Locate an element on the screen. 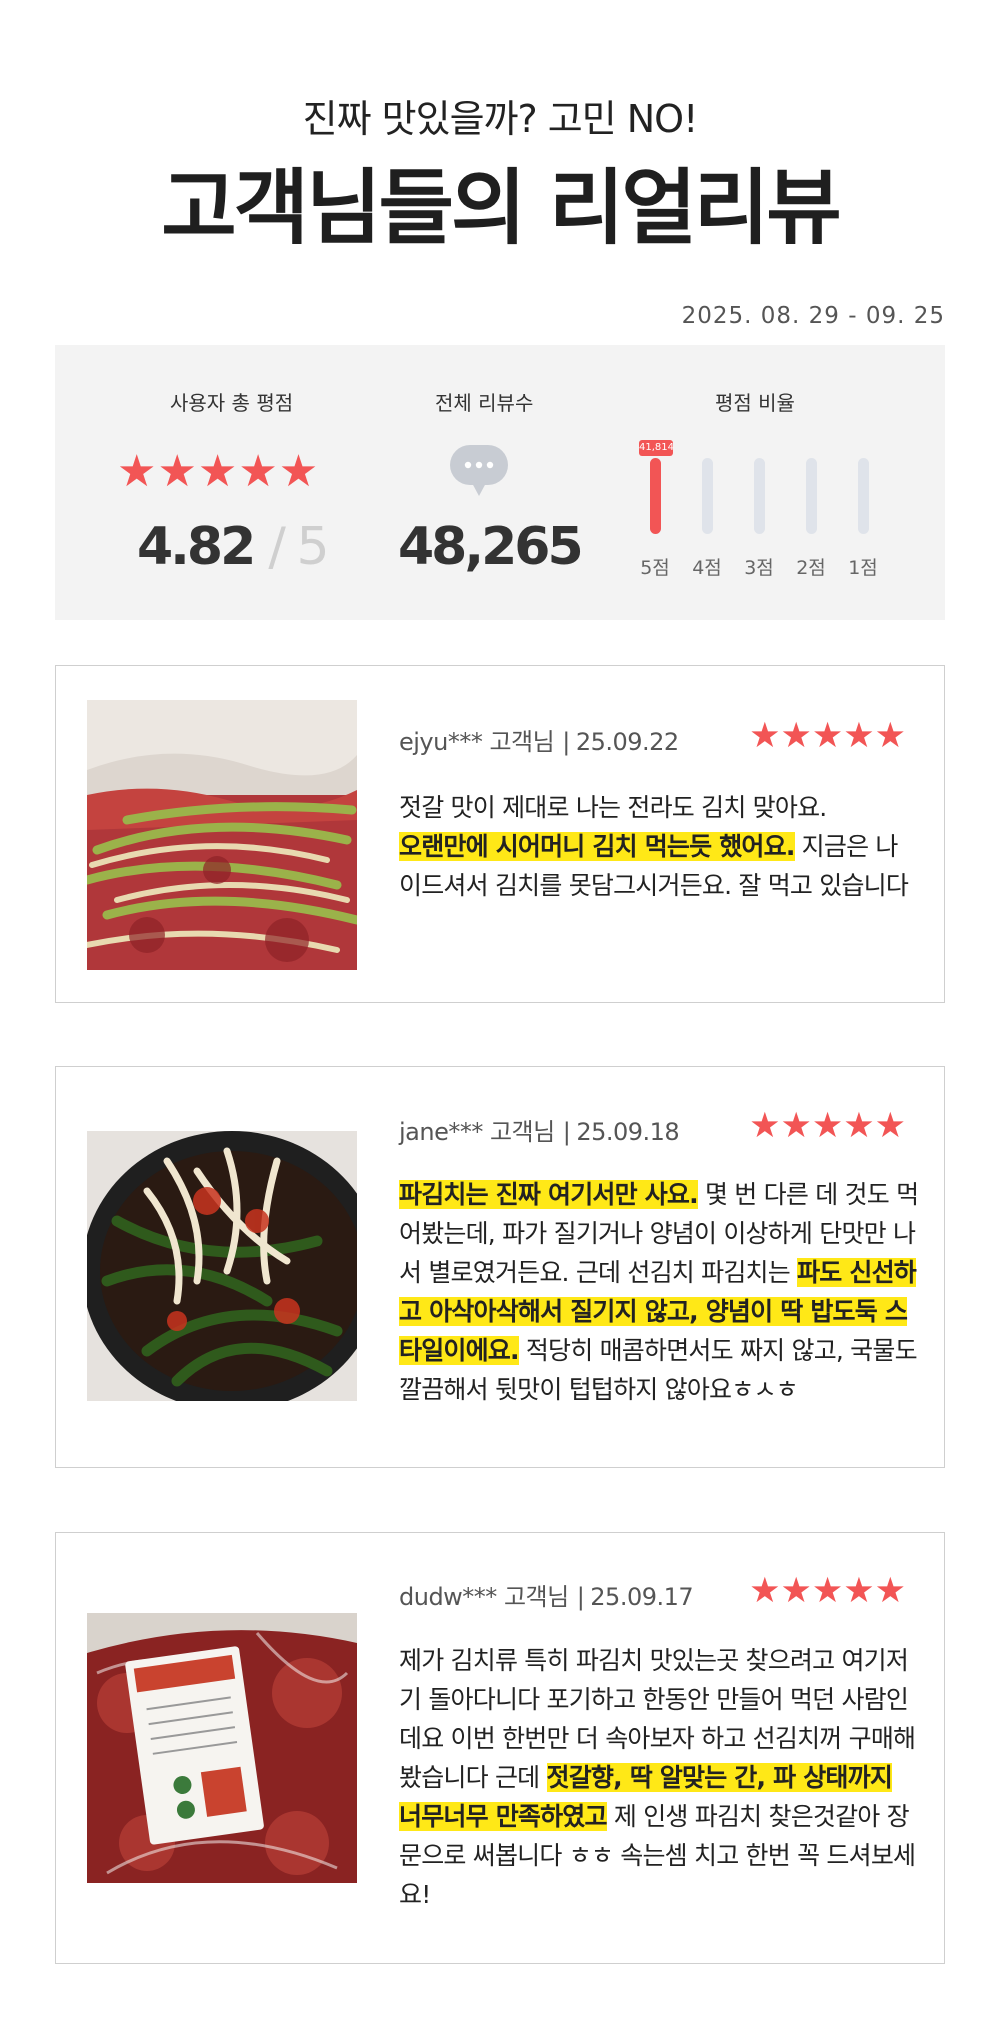  review-meta: dudw*** 고객님 | 25.09.17 is located at coordinates (546, 1594).